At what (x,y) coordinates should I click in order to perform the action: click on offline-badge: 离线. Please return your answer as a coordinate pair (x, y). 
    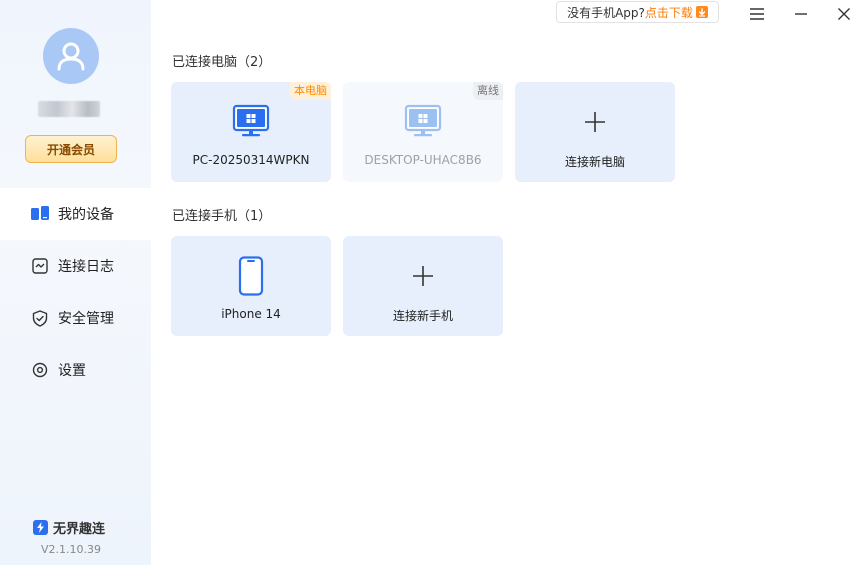
    Looking at the image, I should click on (488, 91).